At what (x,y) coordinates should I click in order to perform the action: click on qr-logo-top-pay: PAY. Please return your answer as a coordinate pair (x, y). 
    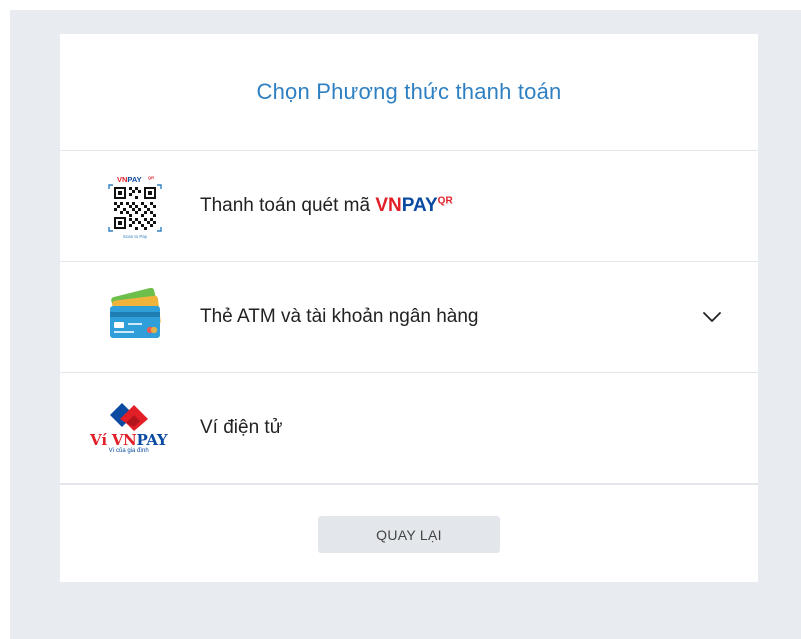
    Looking at the image, I should click on (134, 179).